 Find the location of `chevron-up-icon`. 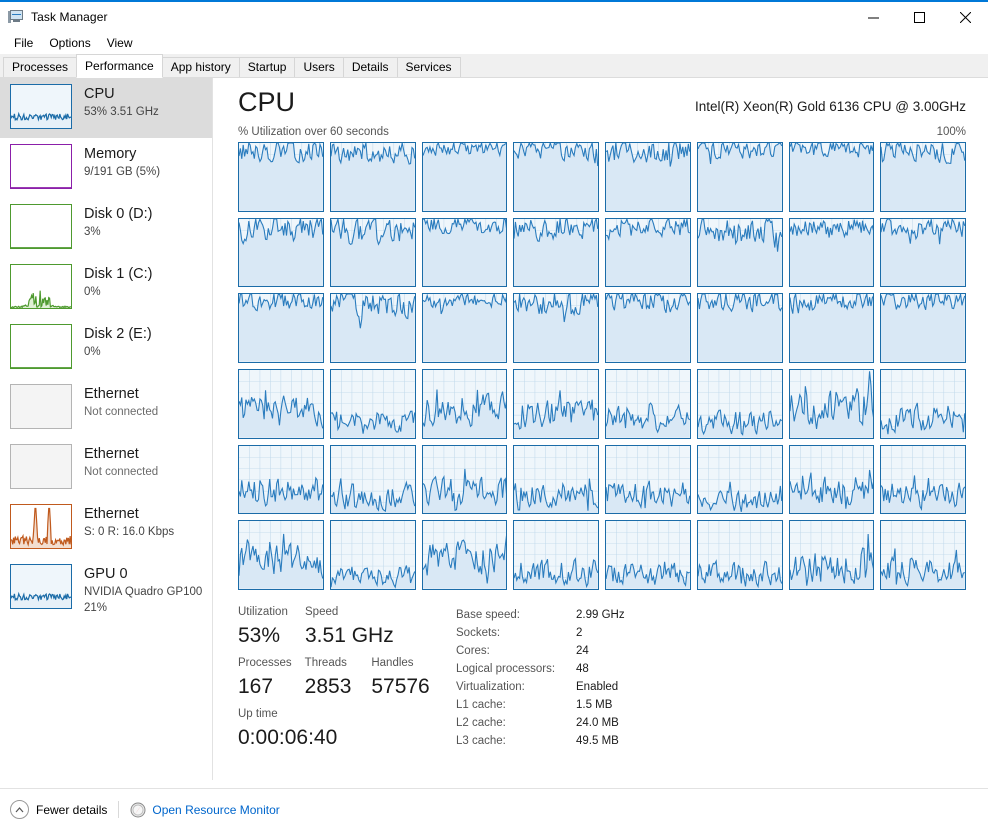

chevron-up-icon is located at coordinates (19, 809).